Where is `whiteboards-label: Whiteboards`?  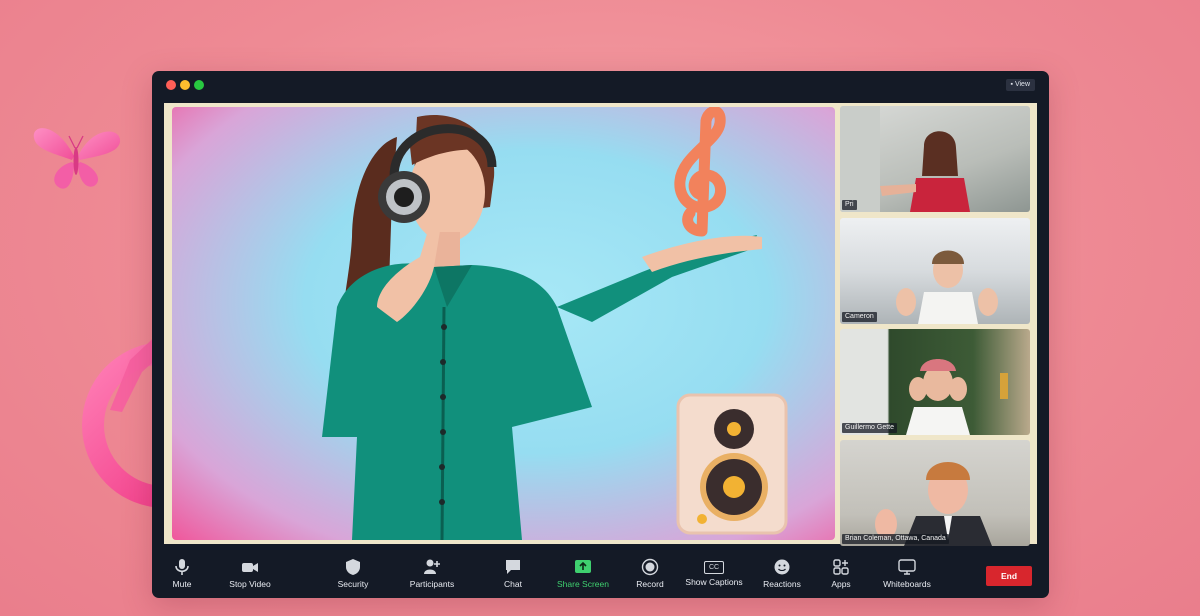 whiteboards-label: Whiteboards is located at coordinates (907, 584).